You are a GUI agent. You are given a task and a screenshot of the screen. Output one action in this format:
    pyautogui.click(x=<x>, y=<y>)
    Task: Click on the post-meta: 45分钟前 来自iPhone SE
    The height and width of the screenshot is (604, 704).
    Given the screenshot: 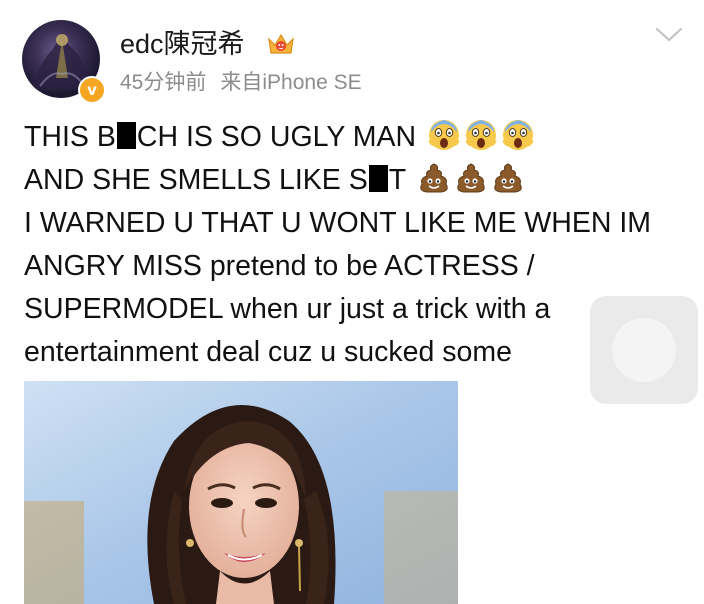 What is the action you would take?
    pyautogui.click(x=241, y=83)
    